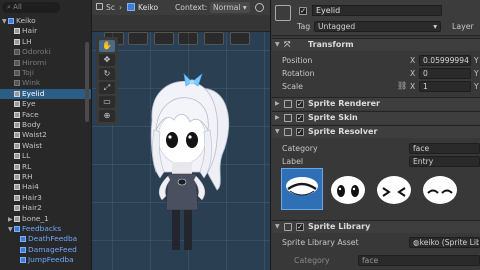 The width and height of the screenshot is (480, 270). What do you see at coordinates (416, 242) in the screenshot?
I see `asset-icon: ◍` at bounding box center [416, 242].